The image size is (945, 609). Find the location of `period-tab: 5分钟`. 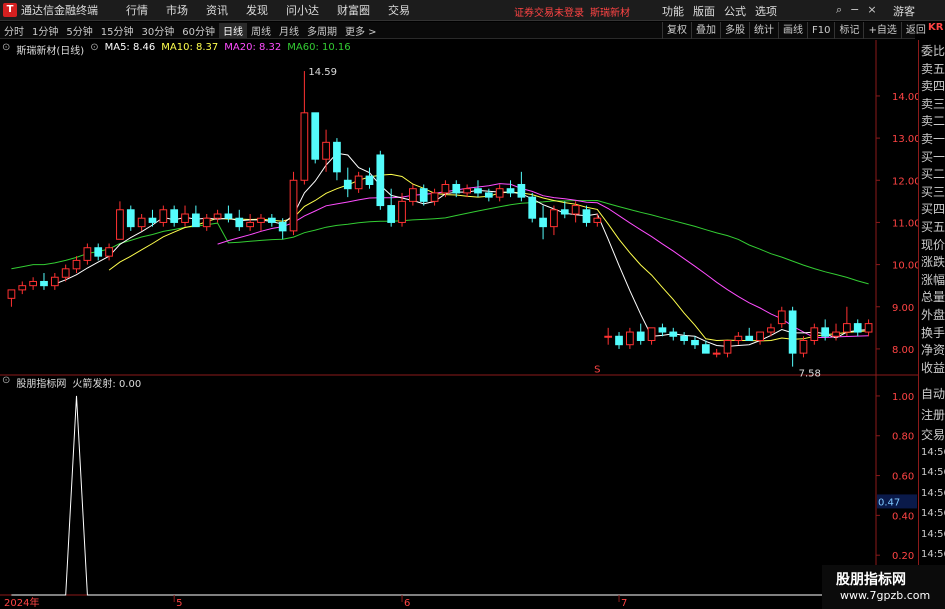

period-tab: 5分钟 is located at coordinates (79, 30).